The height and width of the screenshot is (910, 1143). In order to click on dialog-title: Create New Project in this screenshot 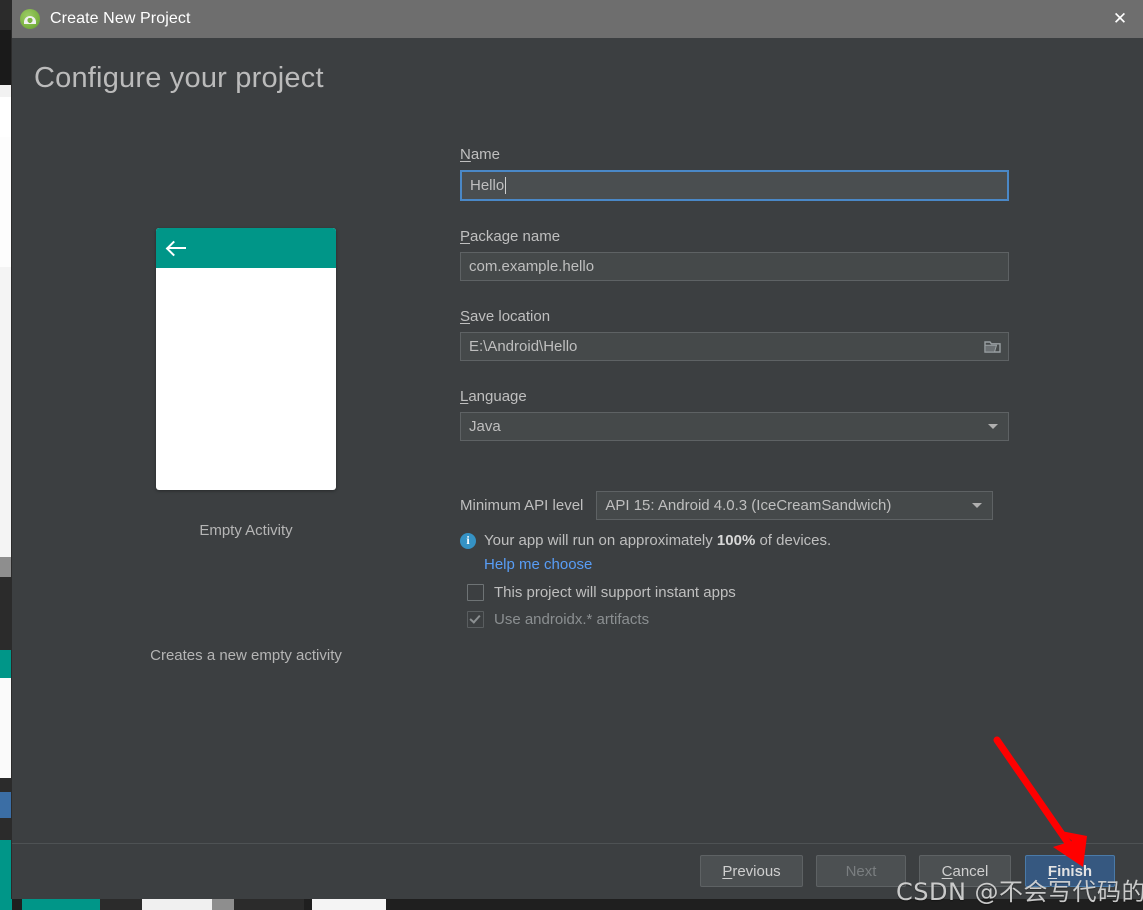, I will do `click(120, 18)`.